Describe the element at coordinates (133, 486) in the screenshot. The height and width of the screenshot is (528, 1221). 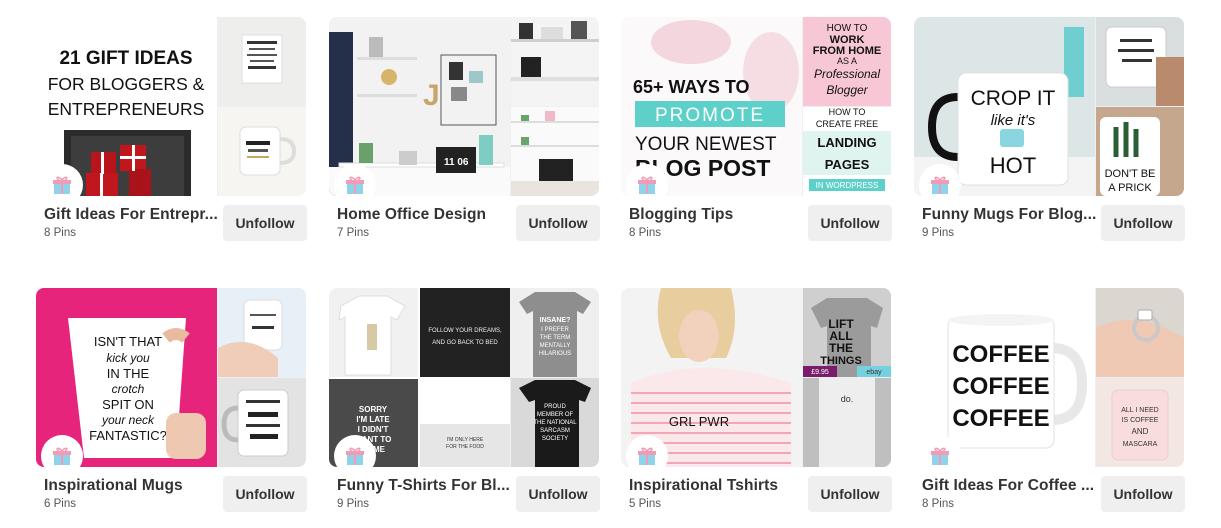
I see `board-title: Inspirational Mugs` at that location.